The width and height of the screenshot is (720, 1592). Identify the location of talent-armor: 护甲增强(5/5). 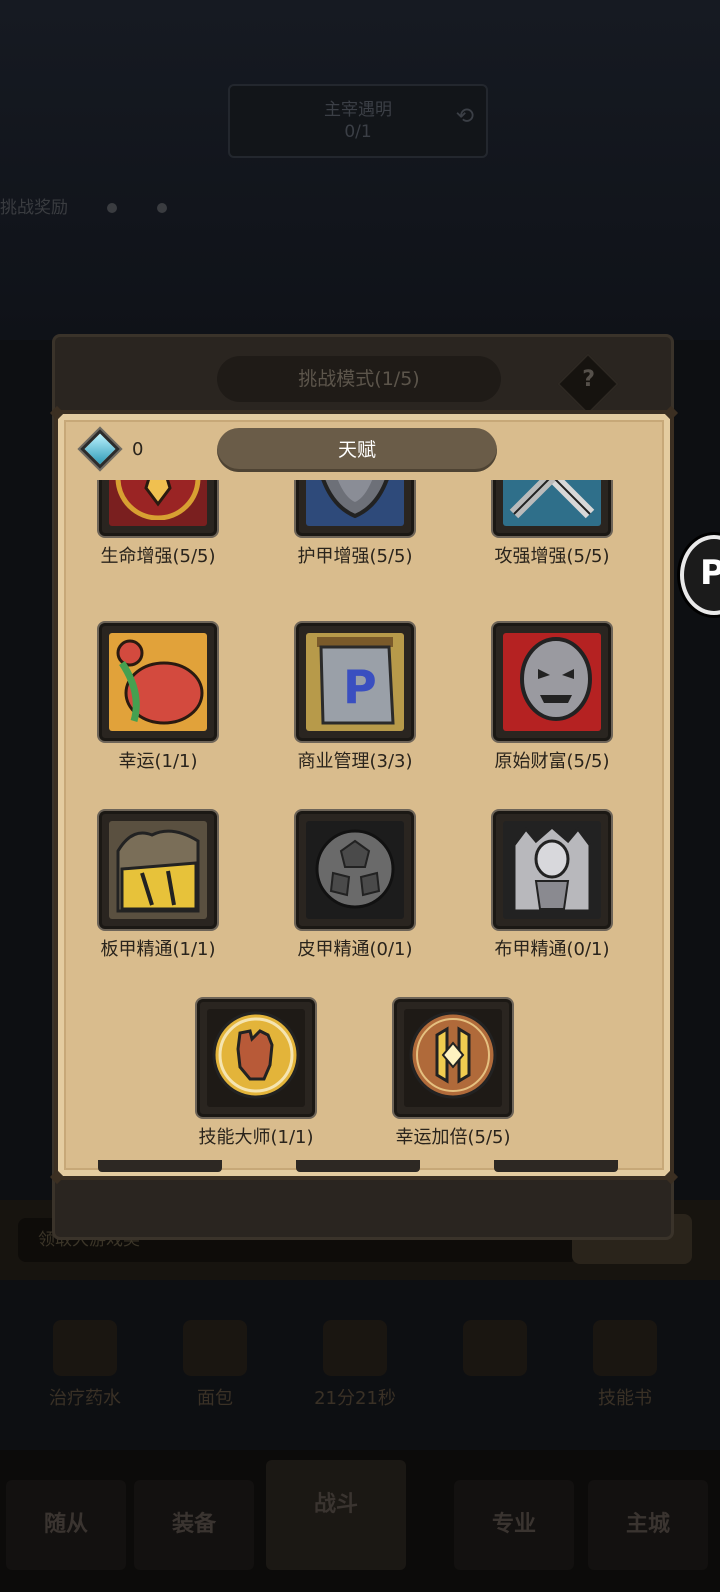
(355, 524).